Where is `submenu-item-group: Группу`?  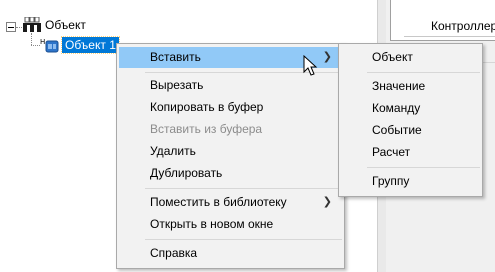
submenu-item-group: Группу is located at coordinates (410, 181).